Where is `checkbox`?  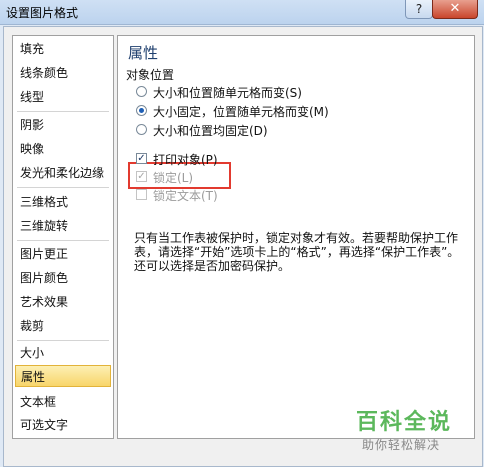 checkbox is located at coordinates (141, 194).